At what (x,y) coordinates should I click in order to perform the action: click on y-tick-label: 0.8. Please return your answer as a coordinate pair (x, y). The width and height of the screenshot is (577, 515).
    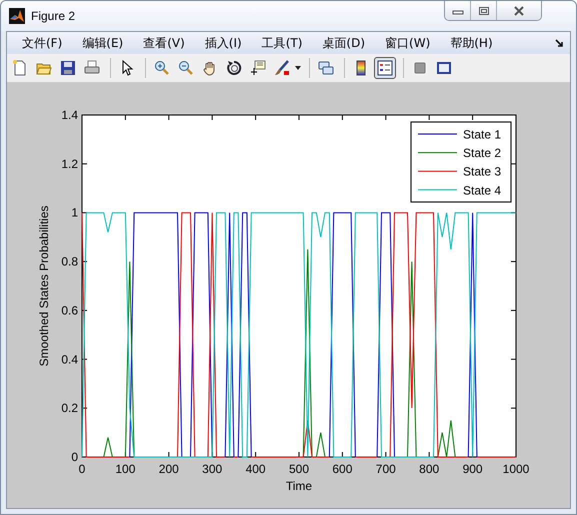
    Looking at the image, I should click on (69, 261).